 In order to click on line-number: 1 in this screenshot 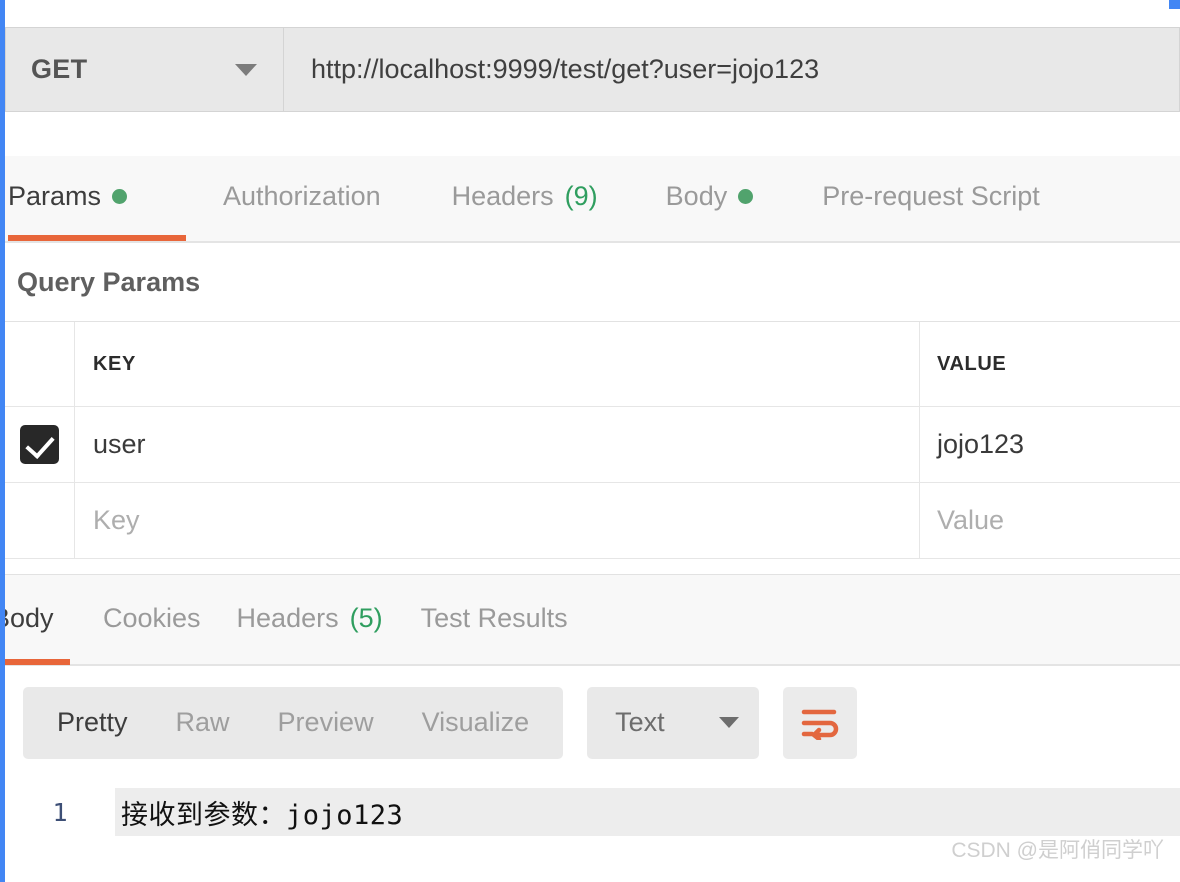, I will do `click(60, 812)`.